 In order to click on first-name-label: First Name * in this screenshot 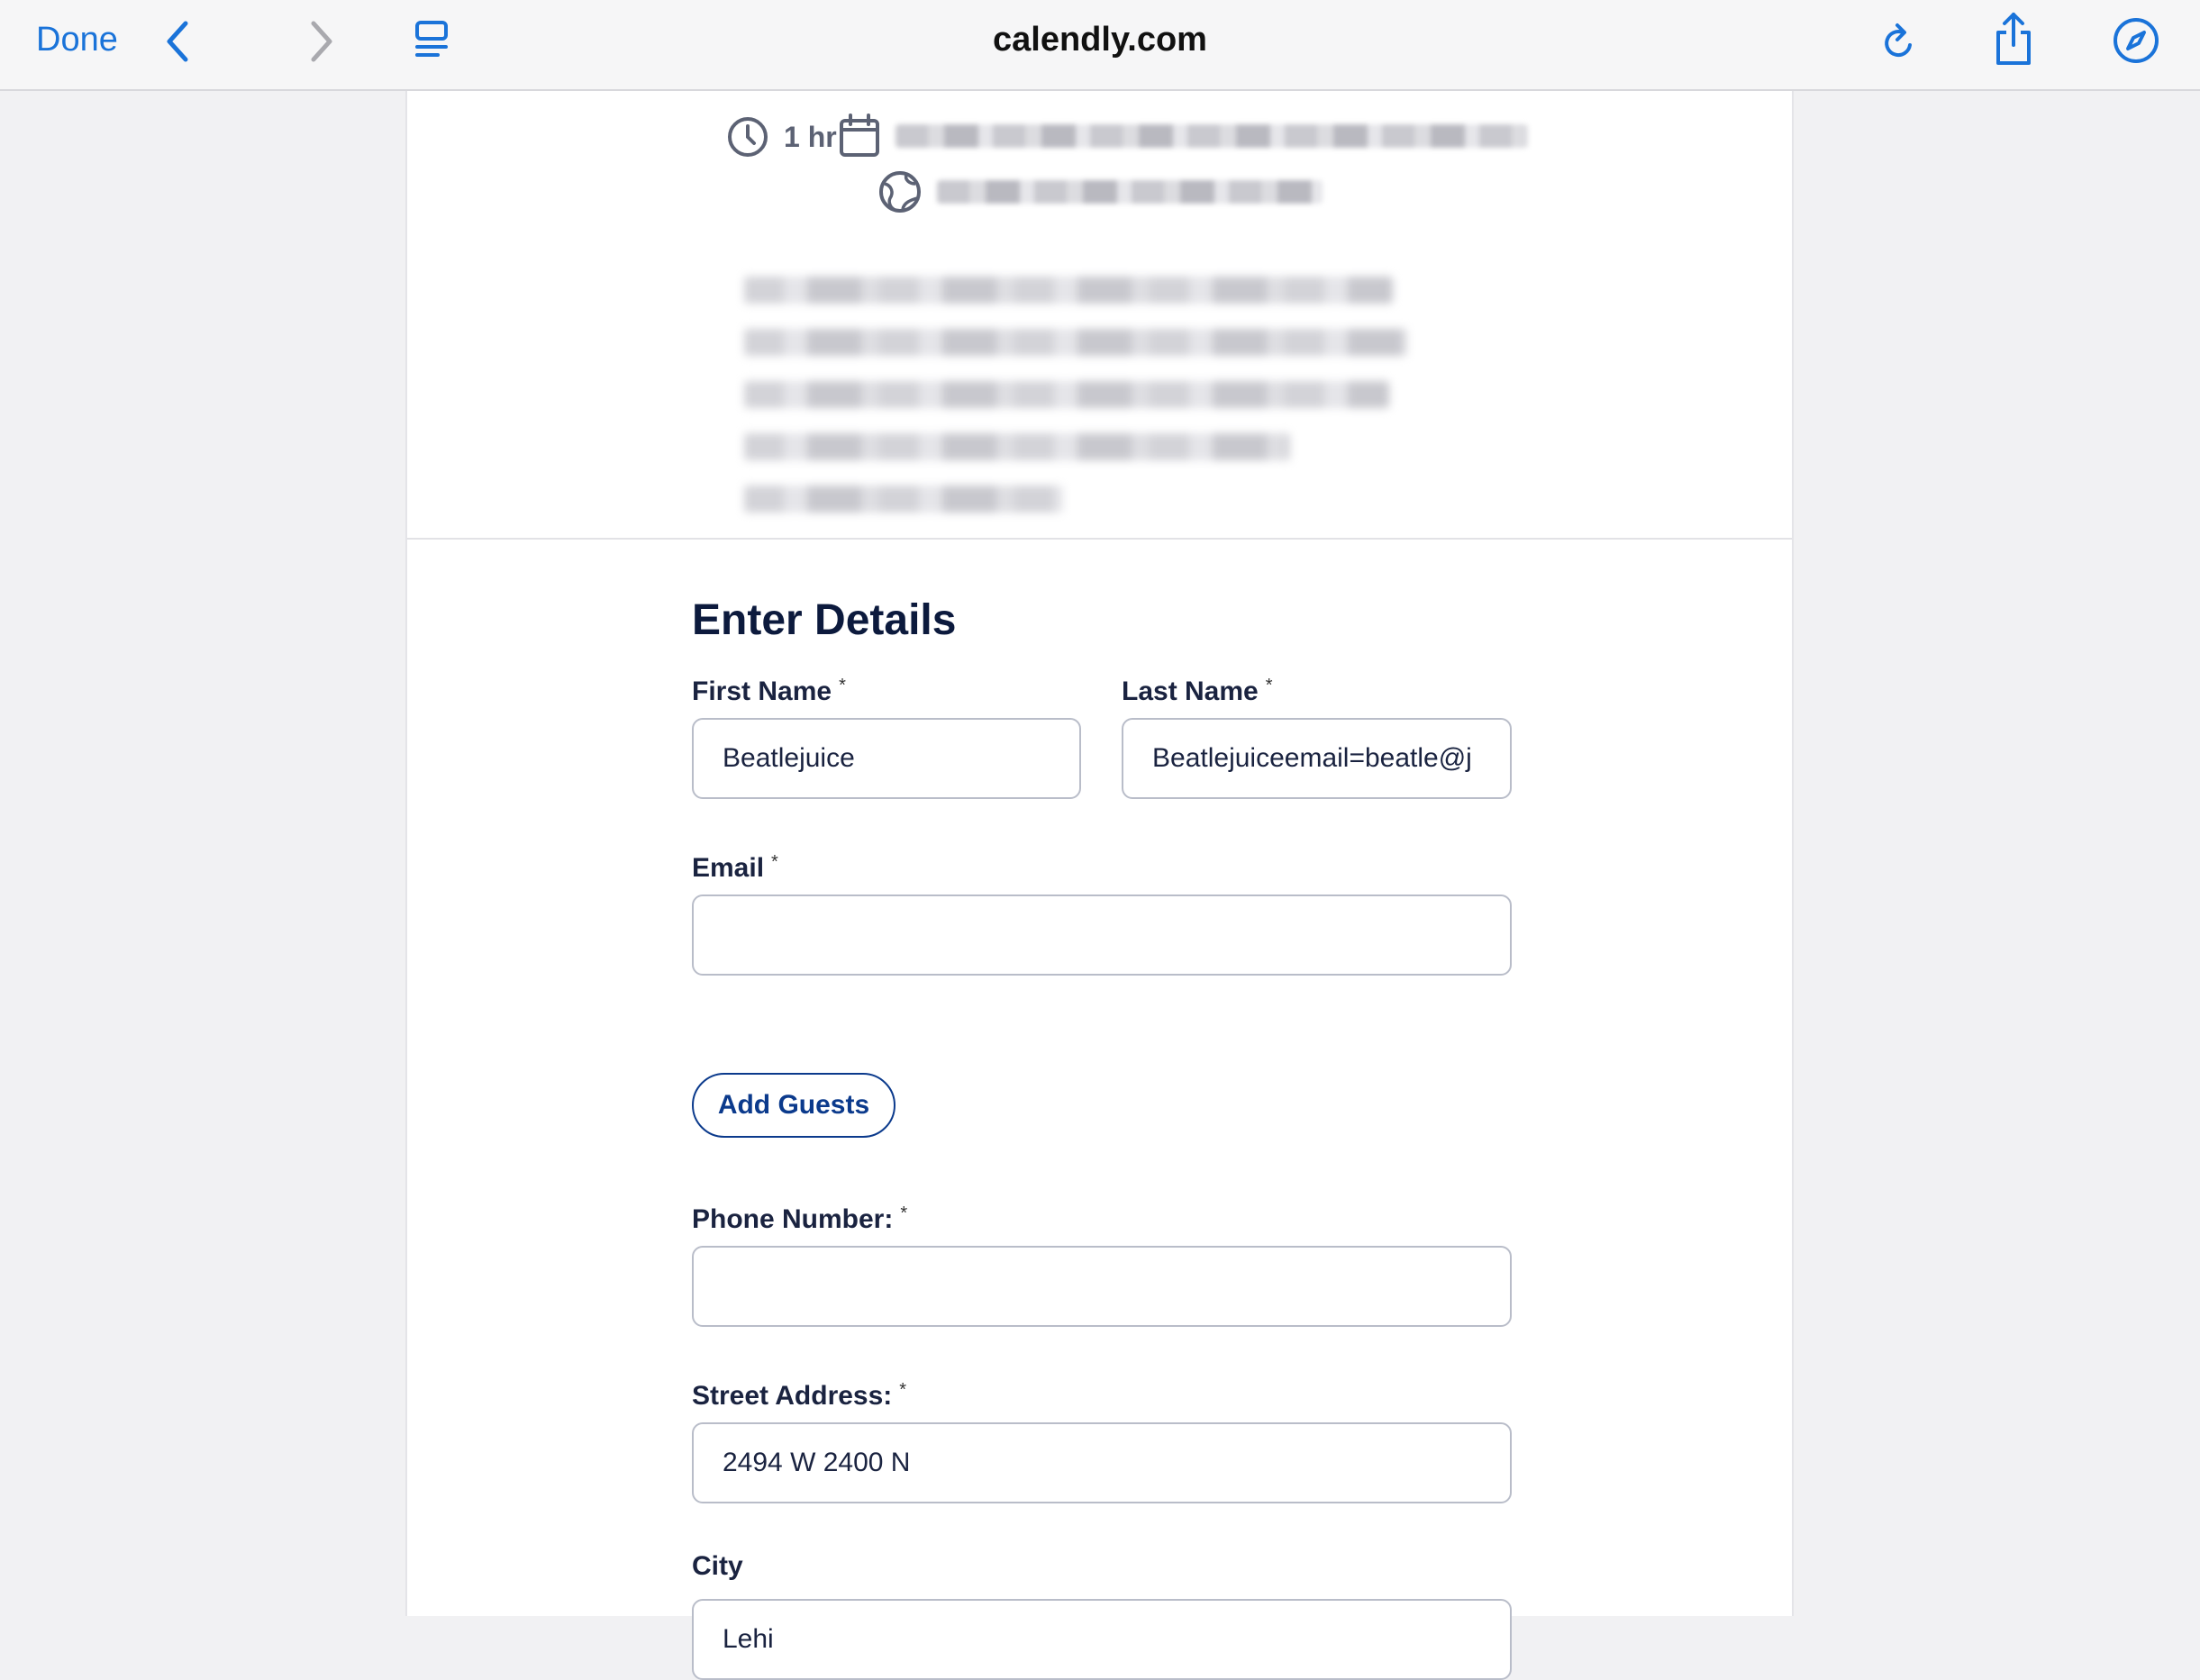, I will do `click(769, 691)`.